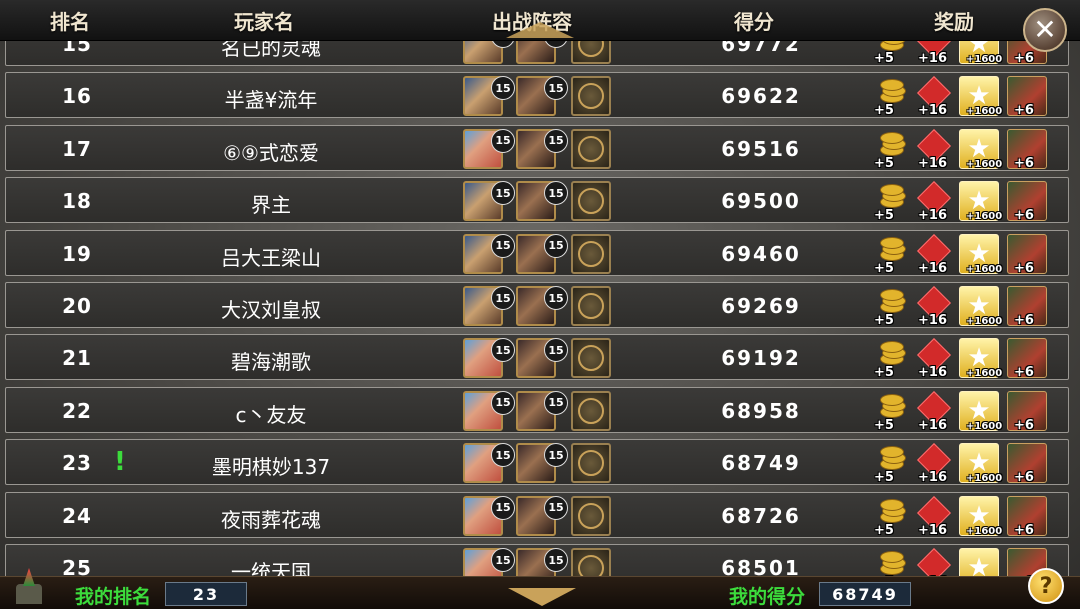 The image size is (1080, 609). I want to click on score-cell: 68726, so click(761, 515).